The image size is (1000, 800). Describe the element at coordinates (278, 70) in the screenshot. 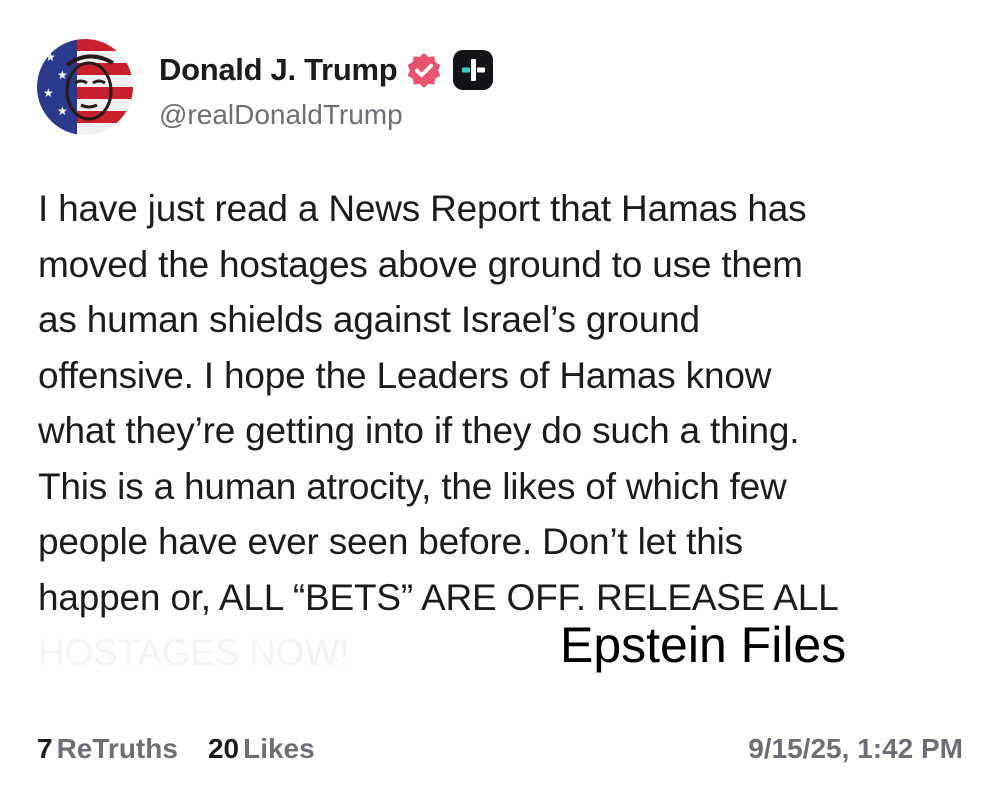

I see `author-display-name: Donald J. Trump` at that location.